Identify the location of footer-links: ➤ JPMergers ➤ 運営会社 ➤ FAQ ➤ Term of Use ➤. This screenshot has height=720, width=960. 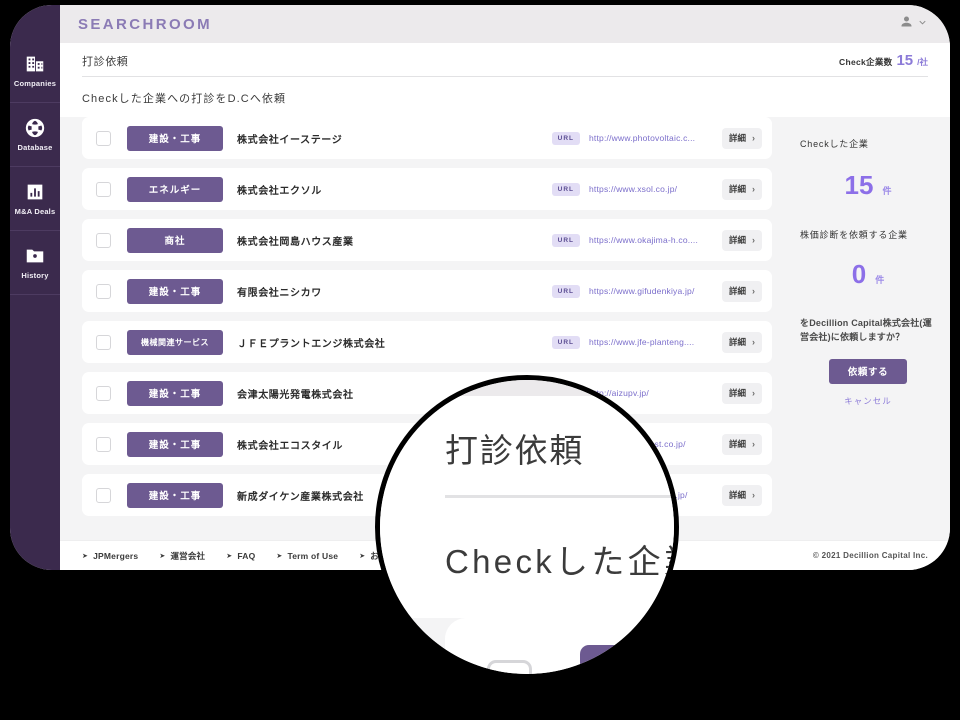
(252, 556).